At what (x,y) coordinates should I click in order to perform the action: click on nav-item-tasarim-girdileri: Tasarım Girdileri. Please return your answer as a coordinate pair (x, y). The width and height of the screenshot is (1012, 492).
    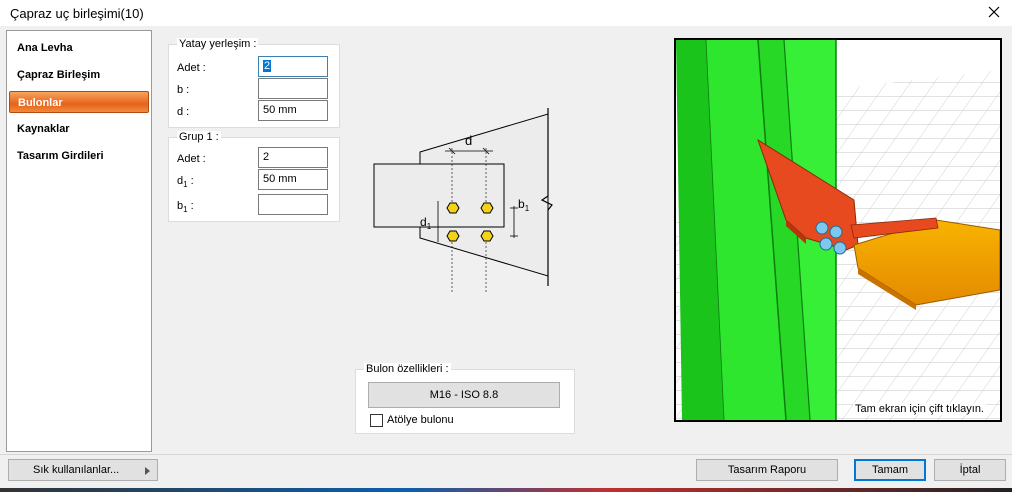
    Looking at the image, I should click on (79, 156).